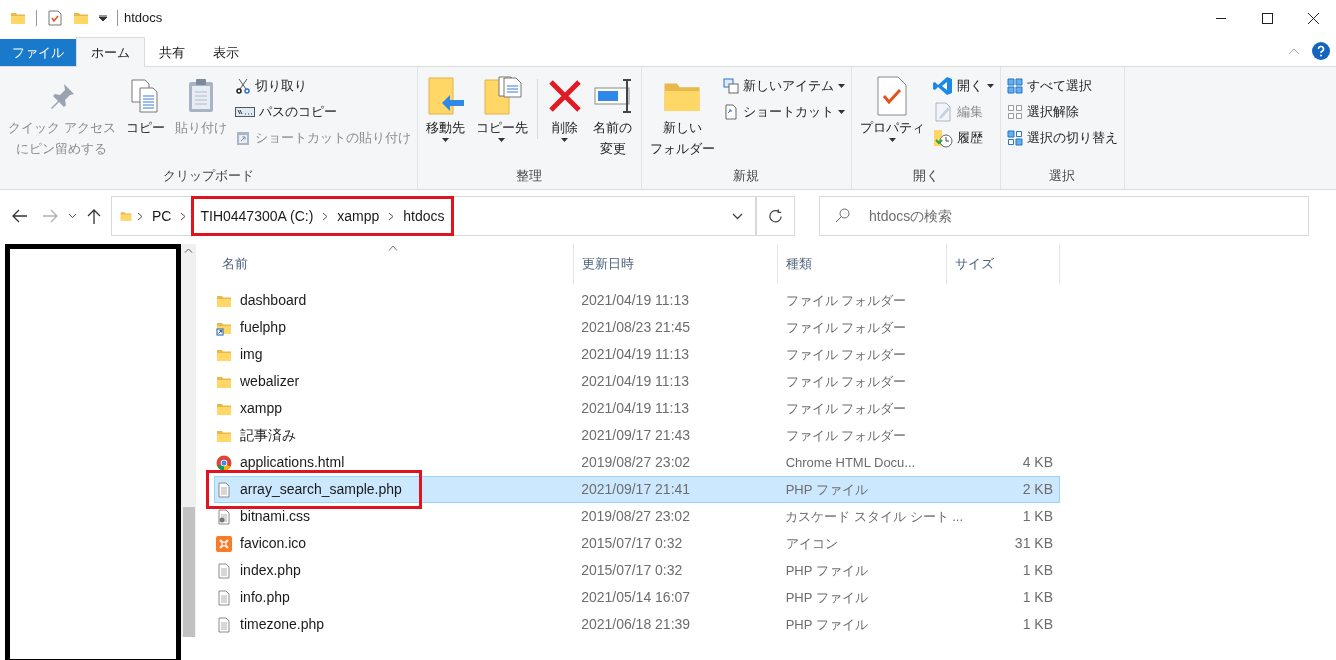  Describe the element at coordinates (682, 116) in the screenshot. I see `ribbon-button: 新しい フォルダー` at that location.